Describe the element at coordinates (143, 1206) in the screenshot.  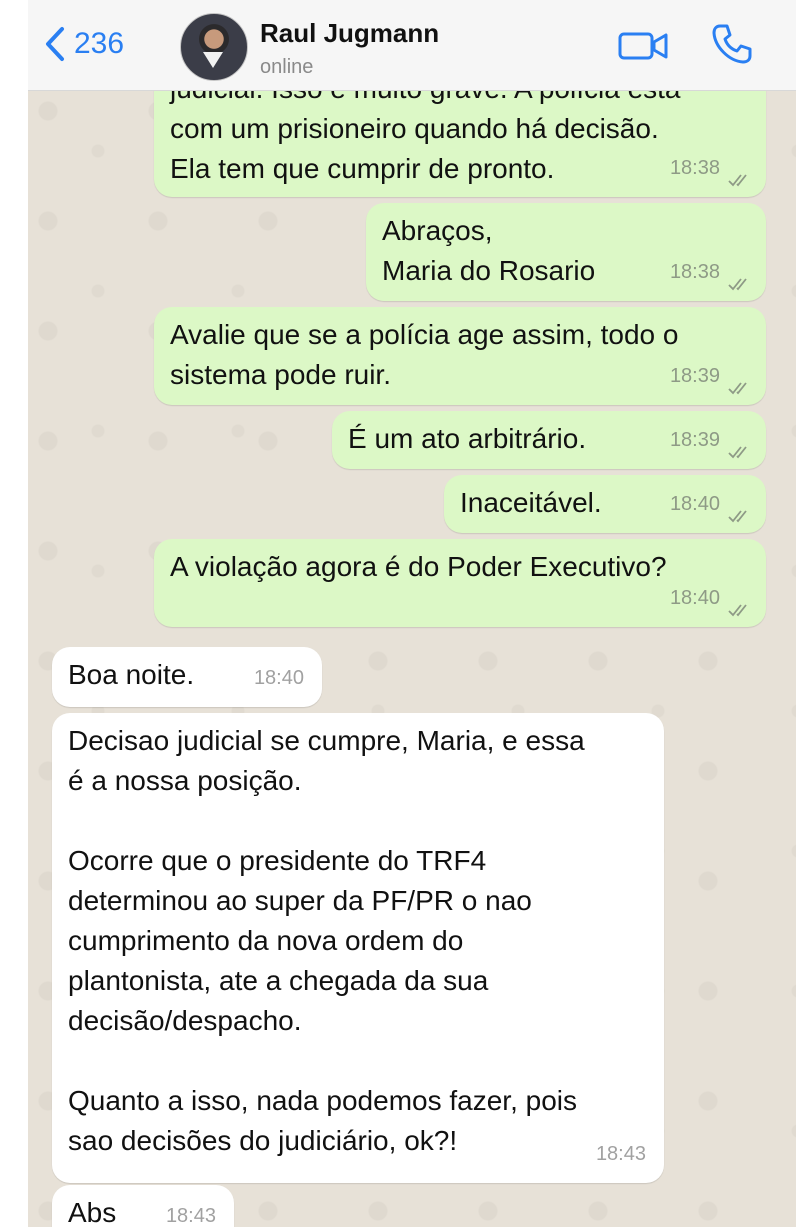
I see `message-bubble-incoming: Abs 18:43` at that location.